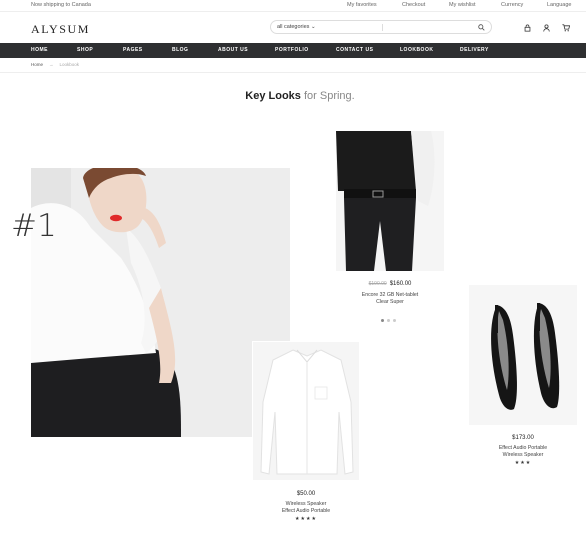 This screenshot has height=560, width=586. I want to click on my-wishlist-link: My wishlist, so click(462, 5).